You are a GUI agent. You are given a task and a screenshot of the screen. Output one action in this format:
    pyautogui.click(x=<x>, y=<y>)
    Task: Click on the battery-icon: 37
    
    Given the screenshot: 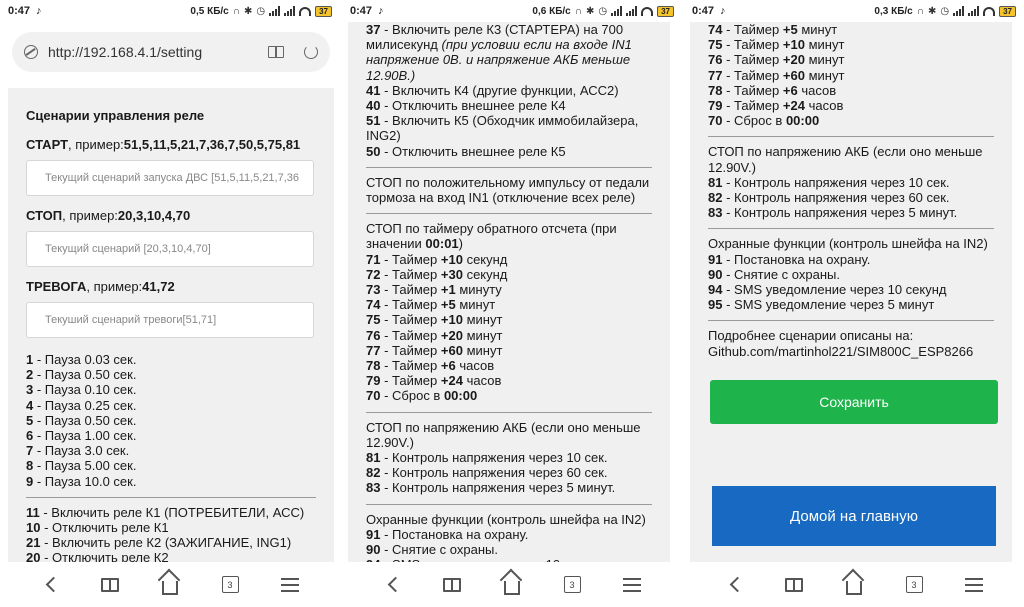 What is the action you would take?
    pyautogui.click(x=665, y=11)
    